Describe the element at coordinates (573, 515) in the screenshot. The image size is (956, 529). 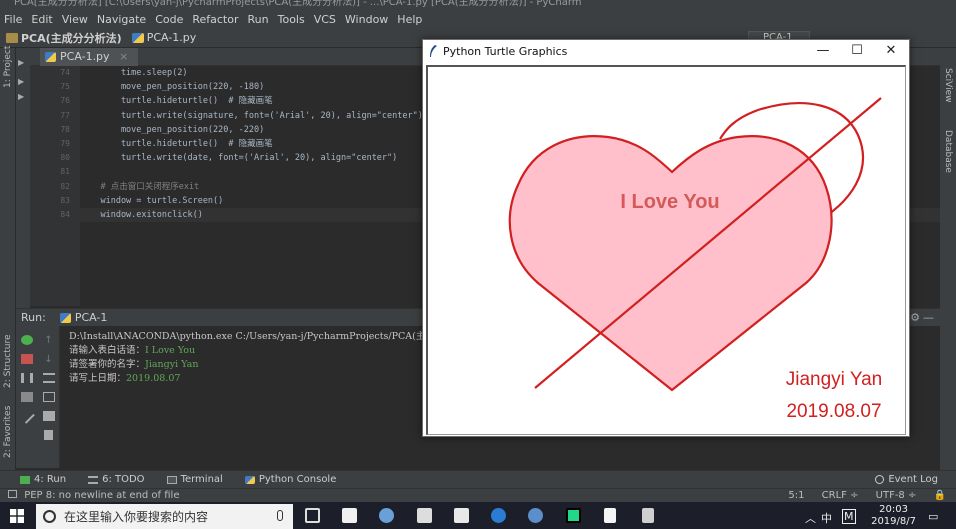
I see `pycharm-icon` at that location.